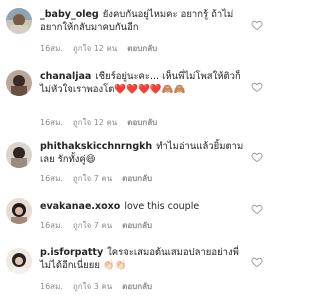 The width and height of the screenshot is (320, 300). What do you see at coordinates (162, 206) in the screenshot?
I see `comment-text: love this couple` at bounding box center [162, 206].